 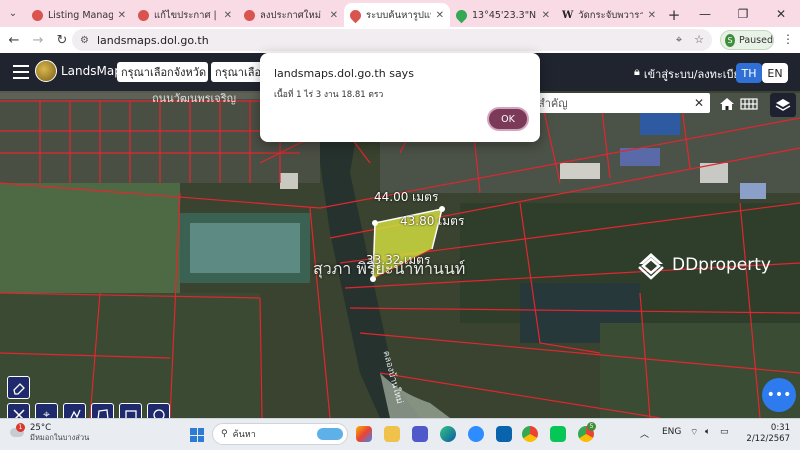 What do you see at coordinates (103, 413) in the screenshot?
I see `polygon-icon` at bounding box center [103, 413].